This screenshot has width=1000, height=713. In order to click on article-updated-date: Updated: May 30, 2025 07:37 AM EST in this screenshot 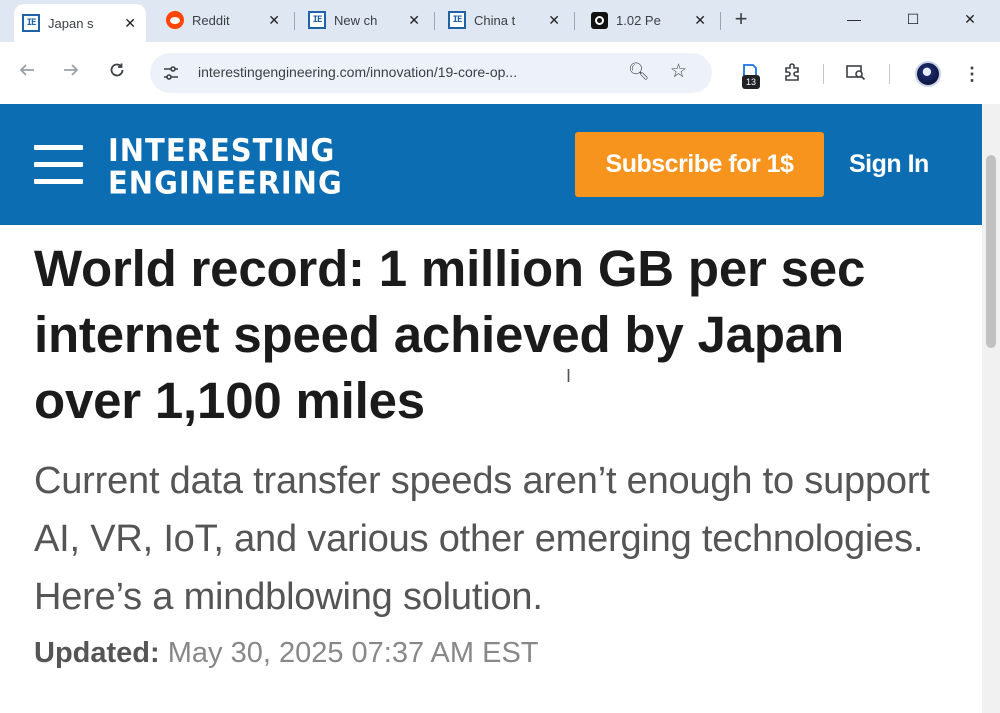, I will do `click(286, 653)`.